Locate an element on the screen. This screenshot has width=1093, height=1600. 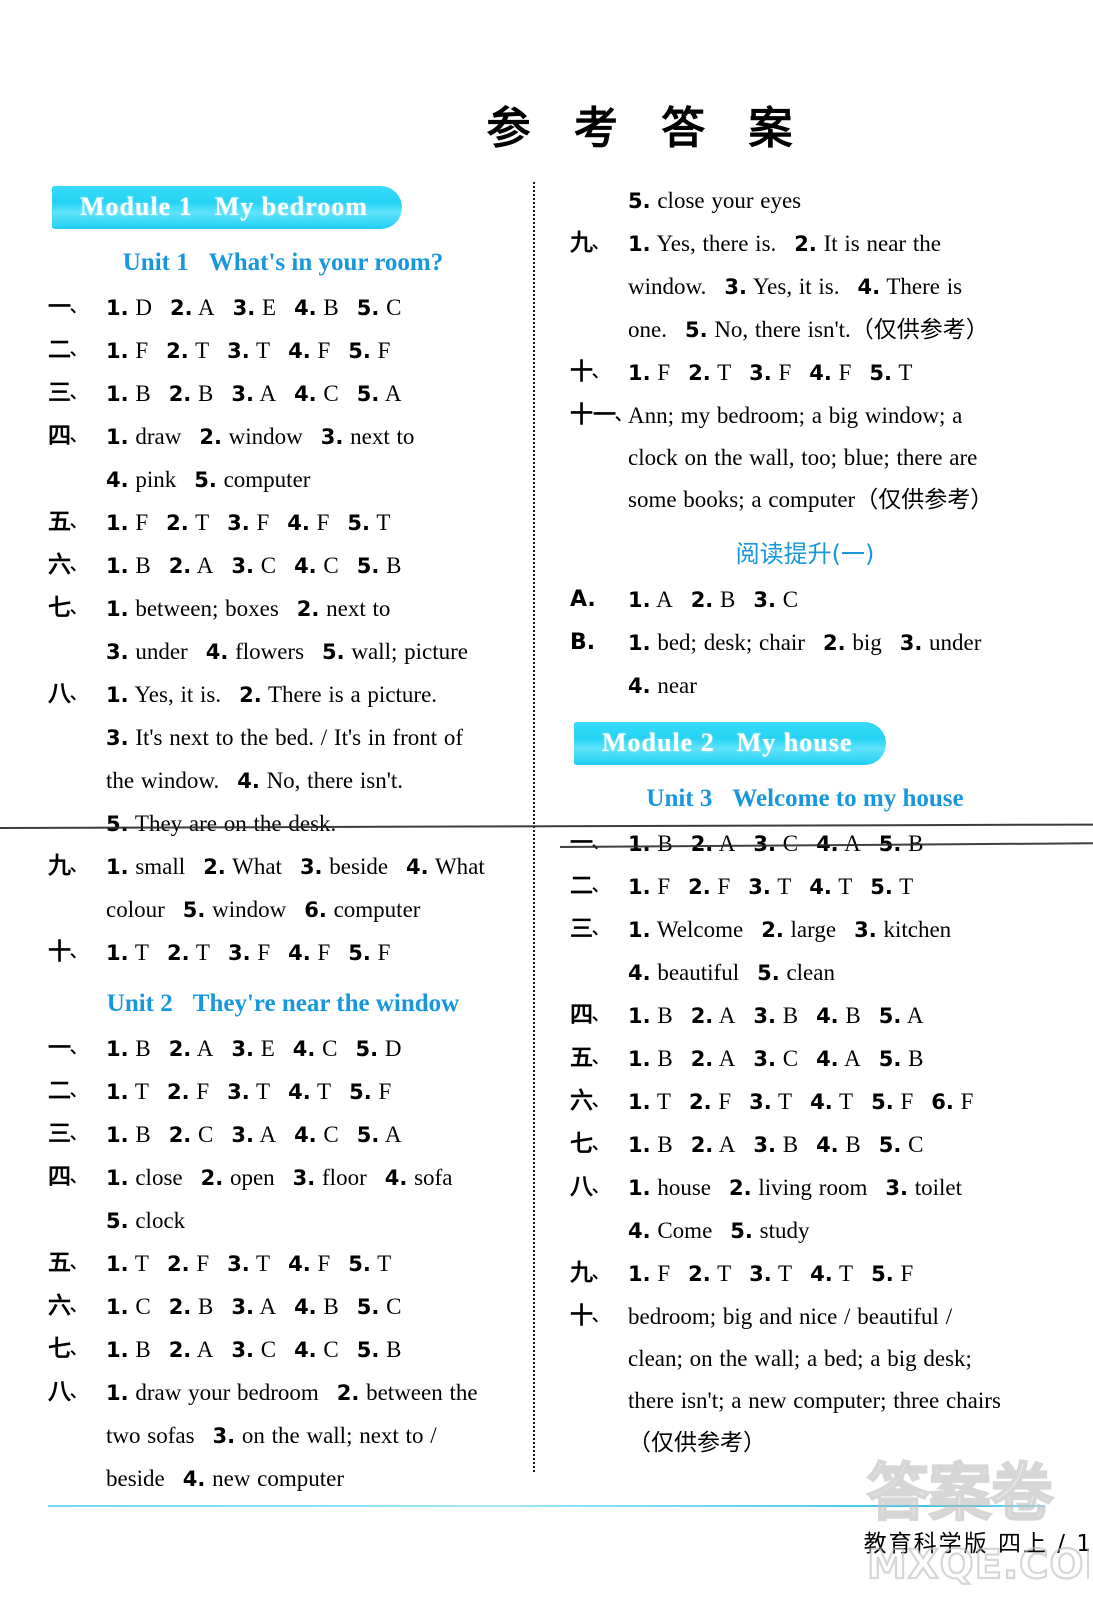
answer-text: one. 5. No, there isn't.（仅供参考） is located at coordinates (808, 329).